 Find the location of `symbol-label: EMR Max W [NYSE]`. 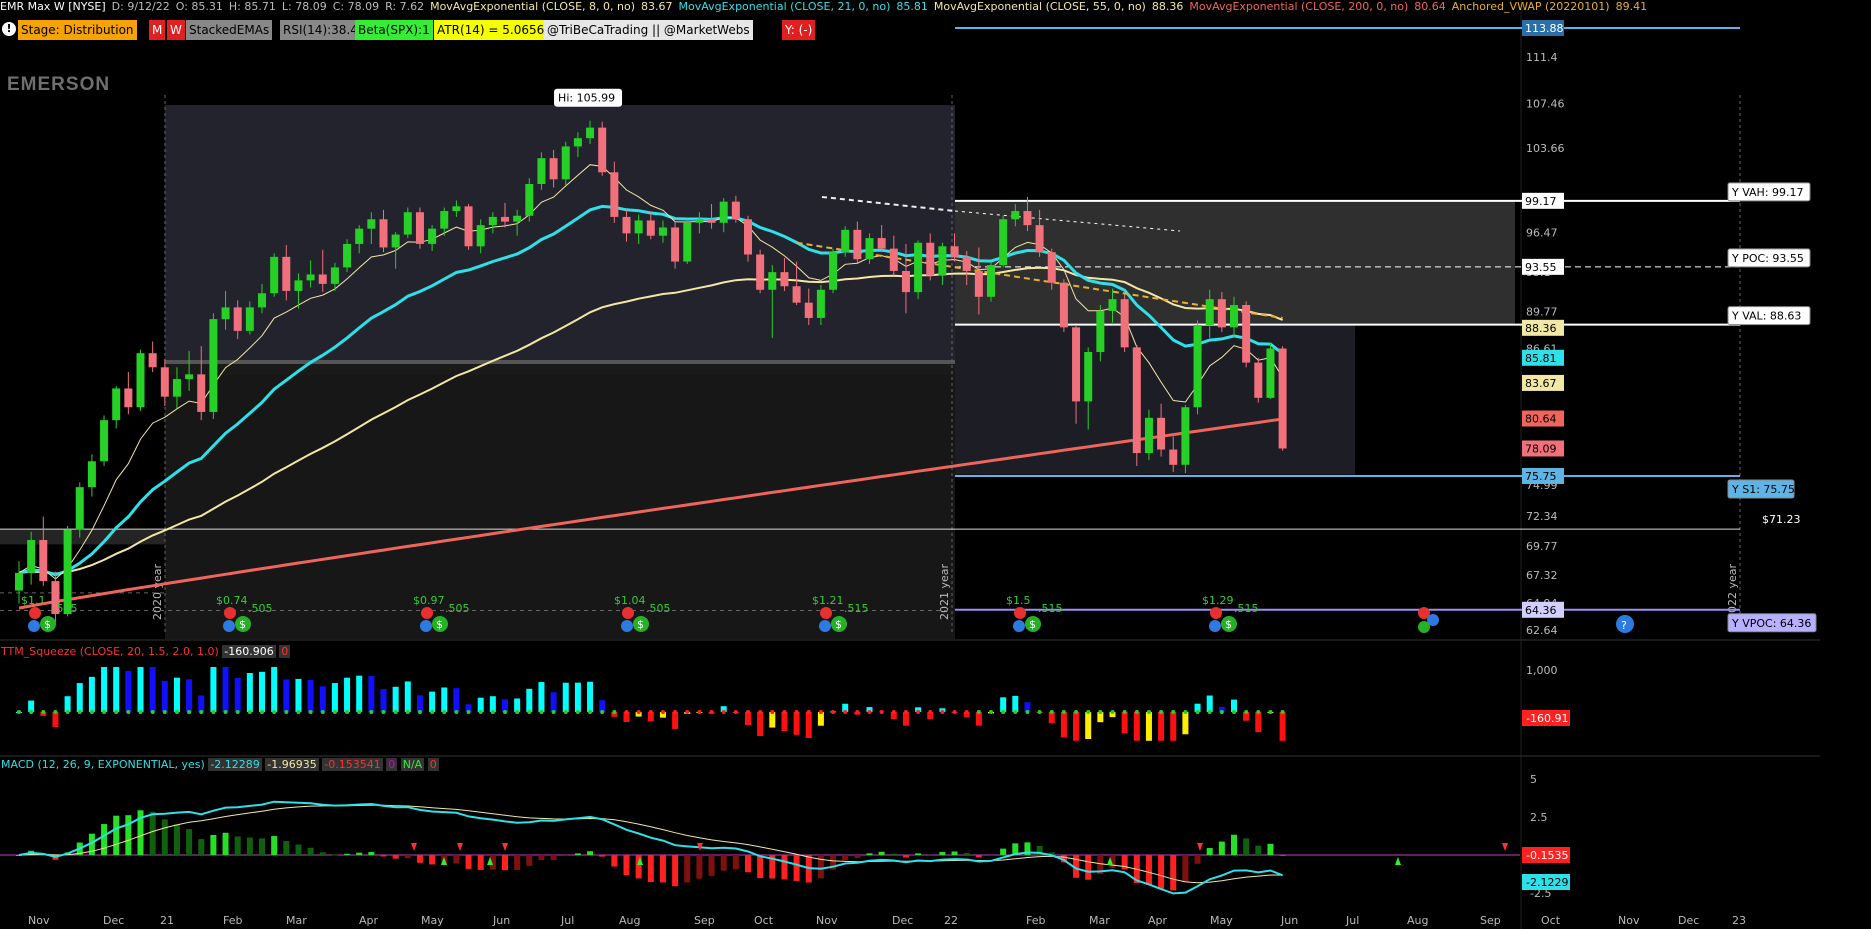

symbol-label: EMR Max W [NYSE] is located at coordinates (53, 6).